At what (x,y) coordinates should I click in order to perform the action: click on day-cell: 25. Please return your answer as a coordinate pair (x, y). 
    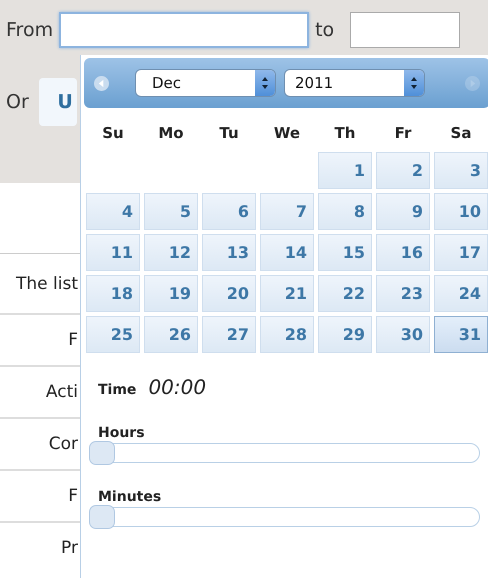
    Looking at the image, I should click on (113, 334).